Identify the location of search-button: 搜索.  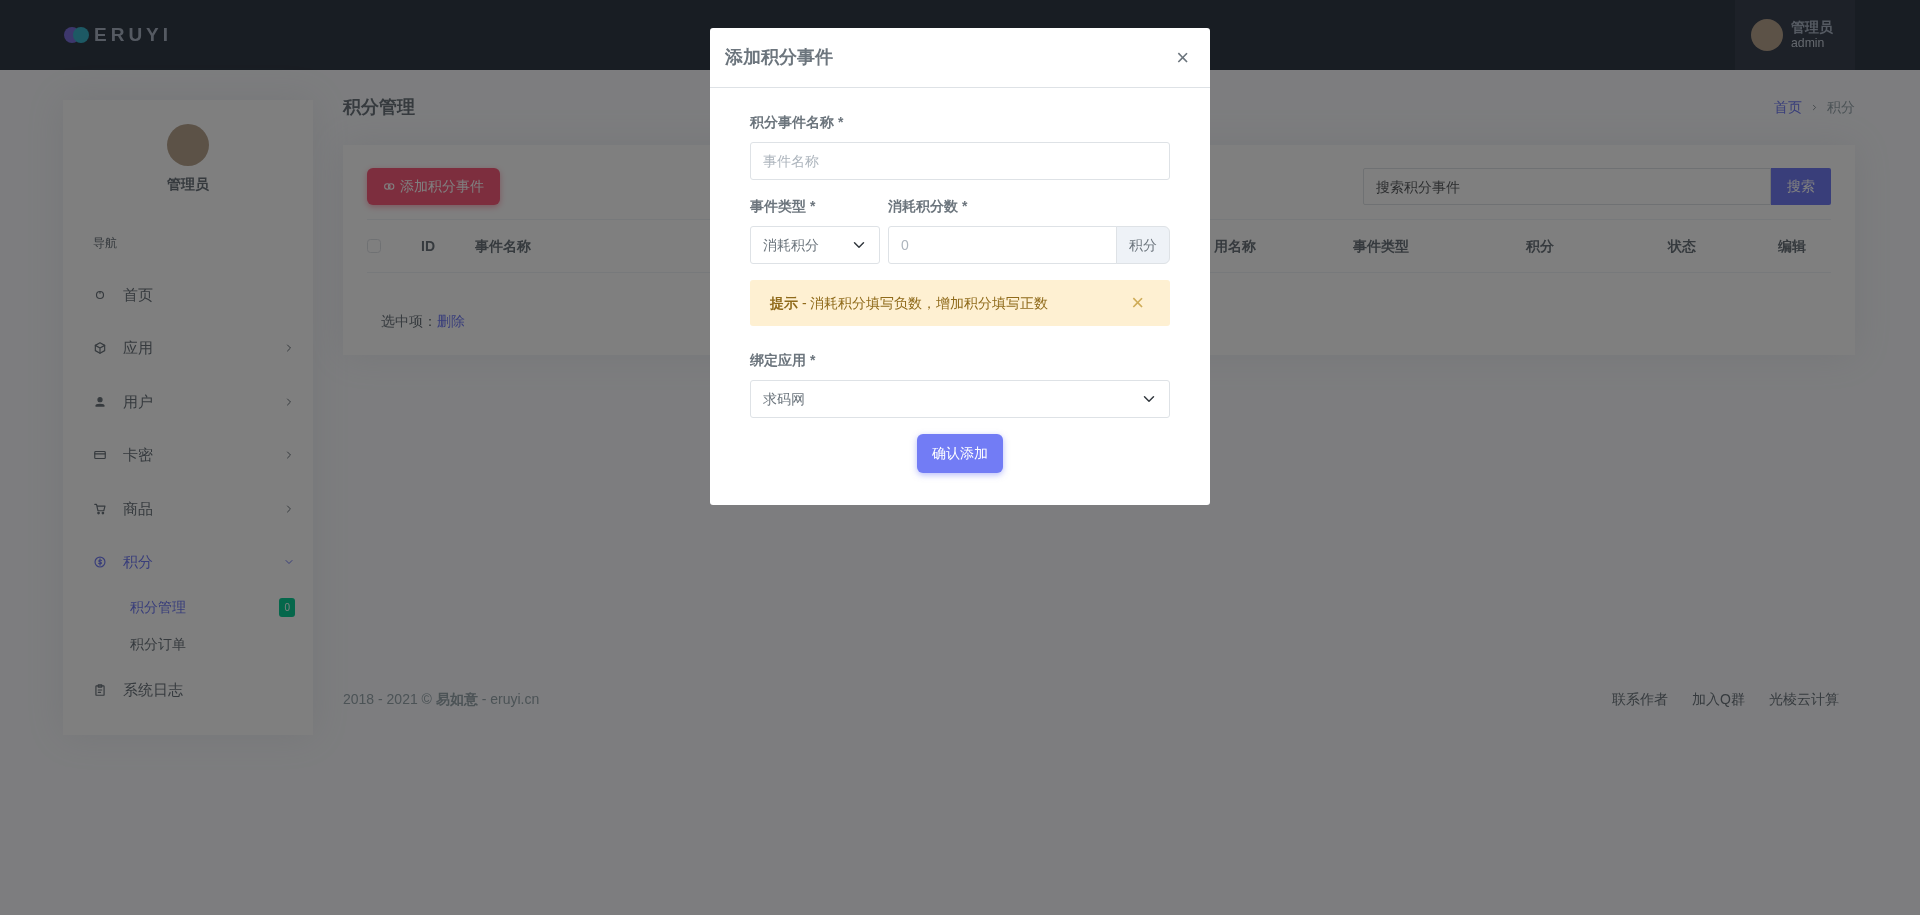
(1801, 186).